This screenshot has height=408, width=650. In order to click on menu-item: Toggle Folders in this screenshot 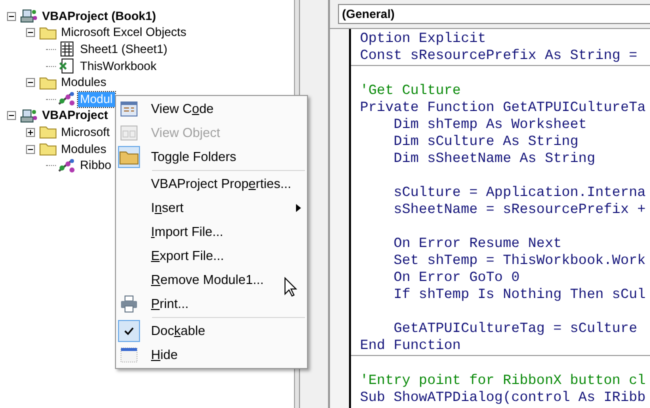, I will do `click(211, 157)`.